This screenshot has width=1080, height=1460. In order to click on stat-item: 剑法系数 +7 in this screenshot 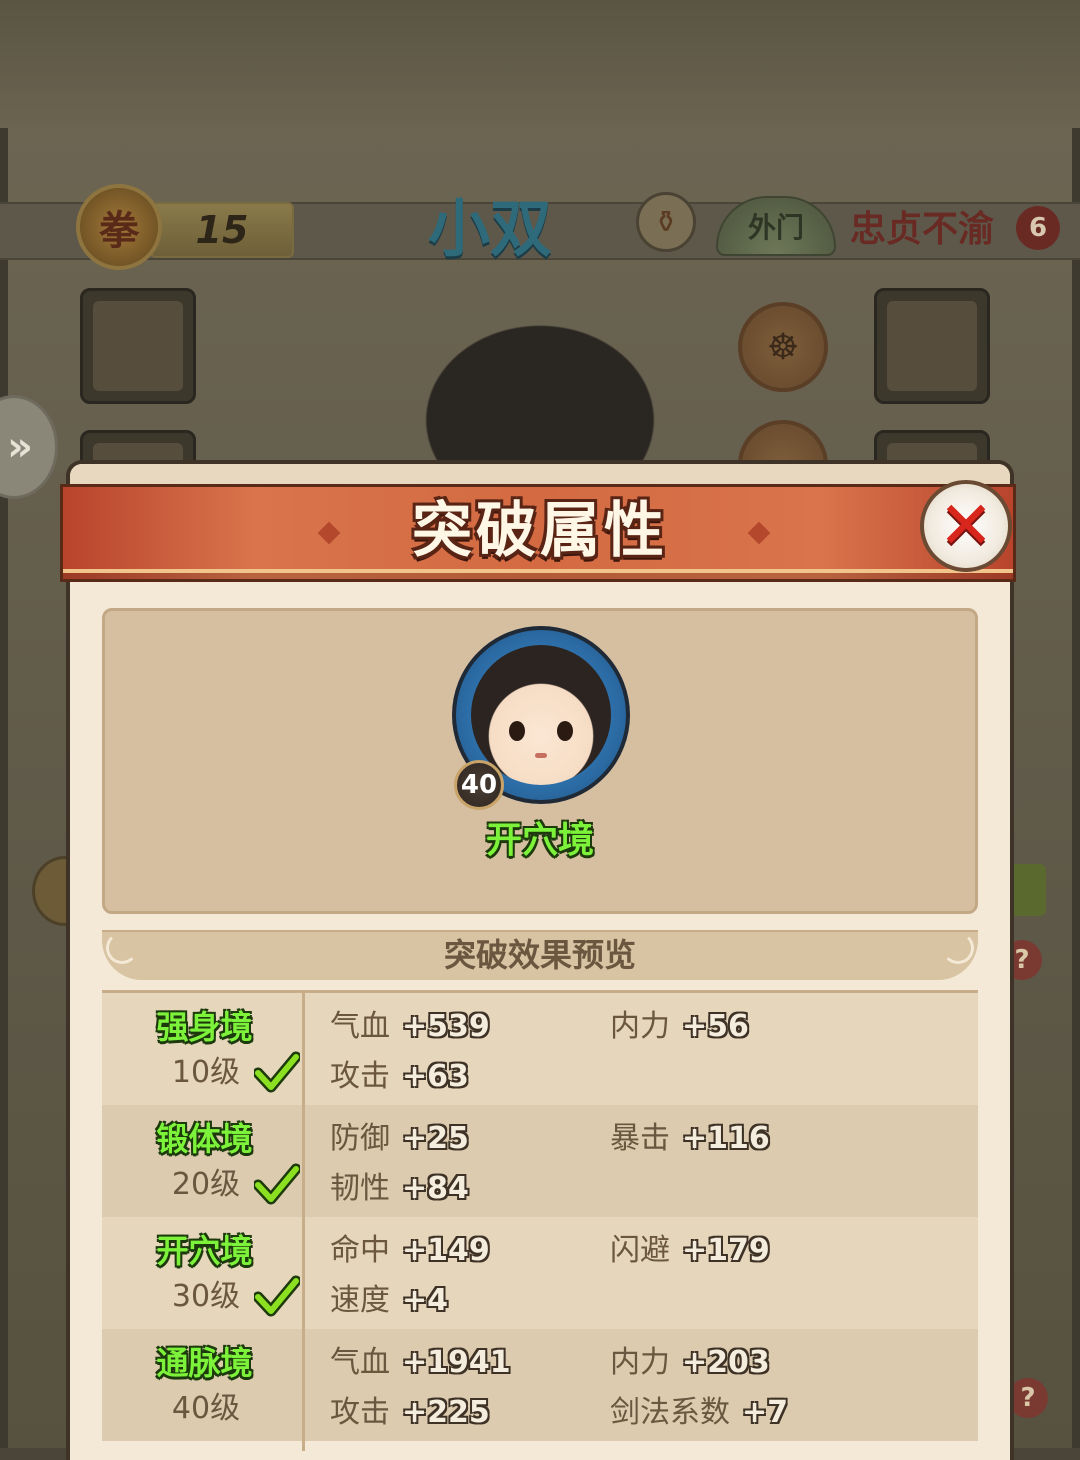, I will do `click(699, 1413)`.